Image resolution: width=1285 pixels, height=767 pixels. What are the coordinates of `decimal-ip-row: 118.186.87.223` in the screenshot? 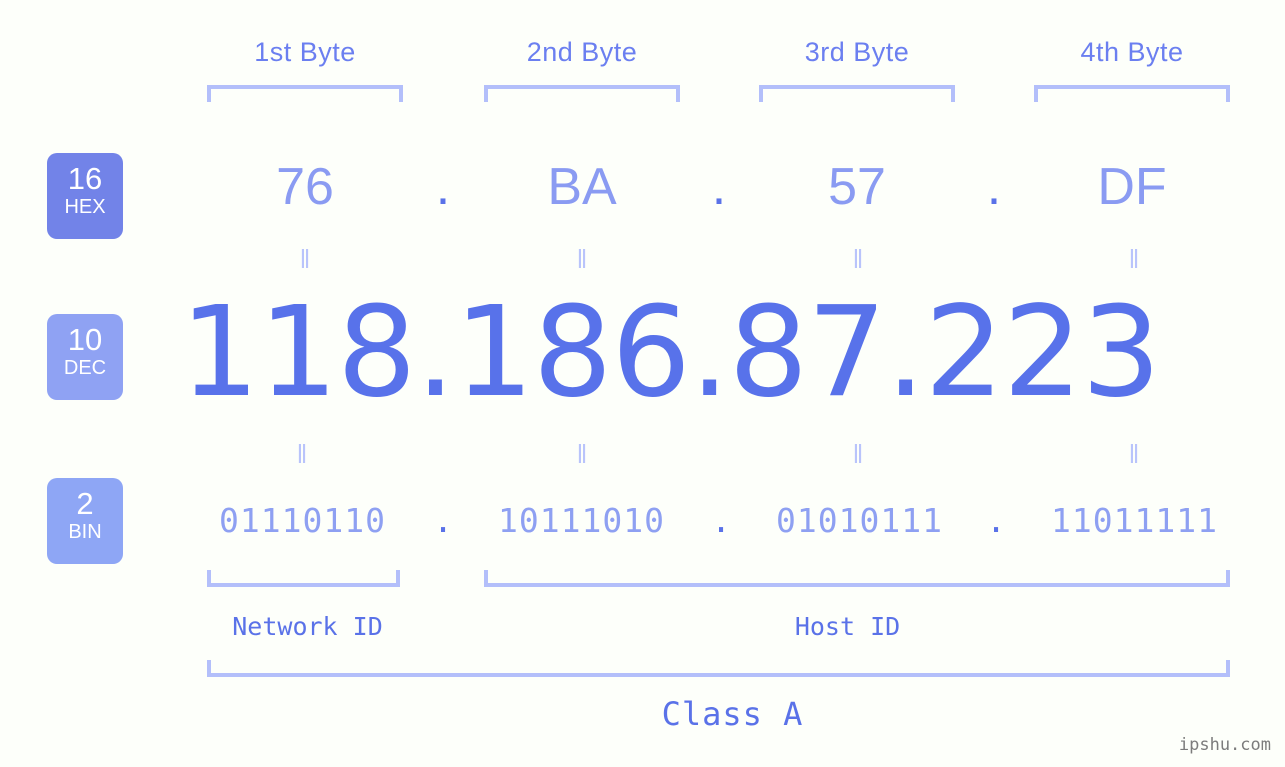 It's located at (717, 353).